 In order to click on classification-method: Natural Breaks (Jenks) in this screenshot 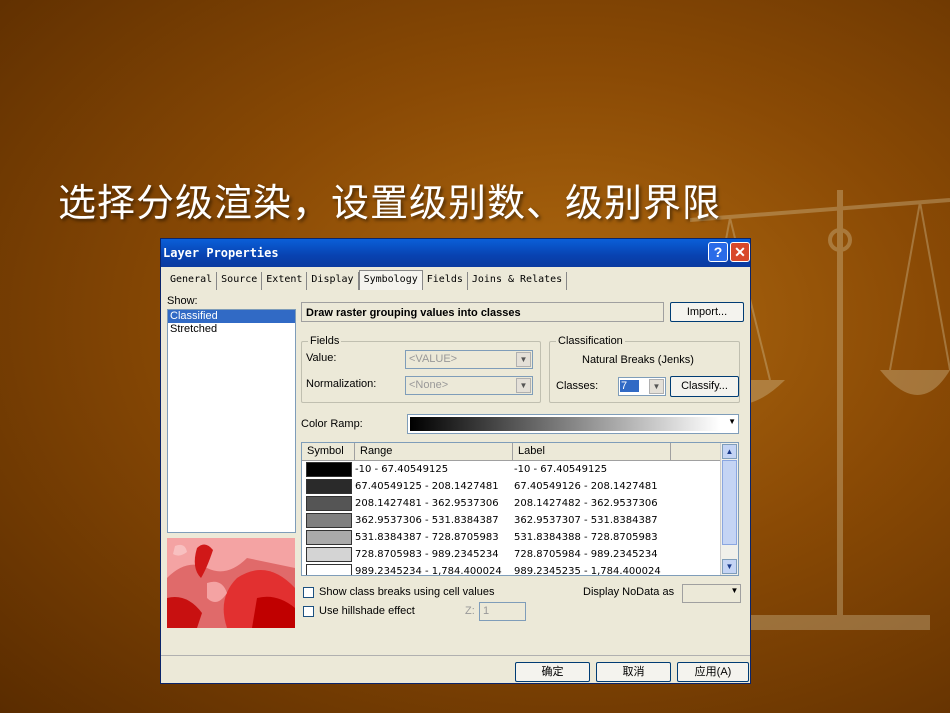, I will do `click(638, 360)`.